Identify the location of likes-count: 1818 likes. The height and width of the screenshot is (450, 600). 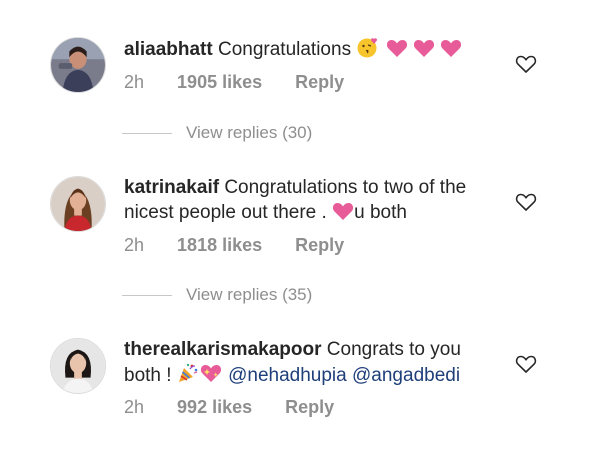
(219, 245).